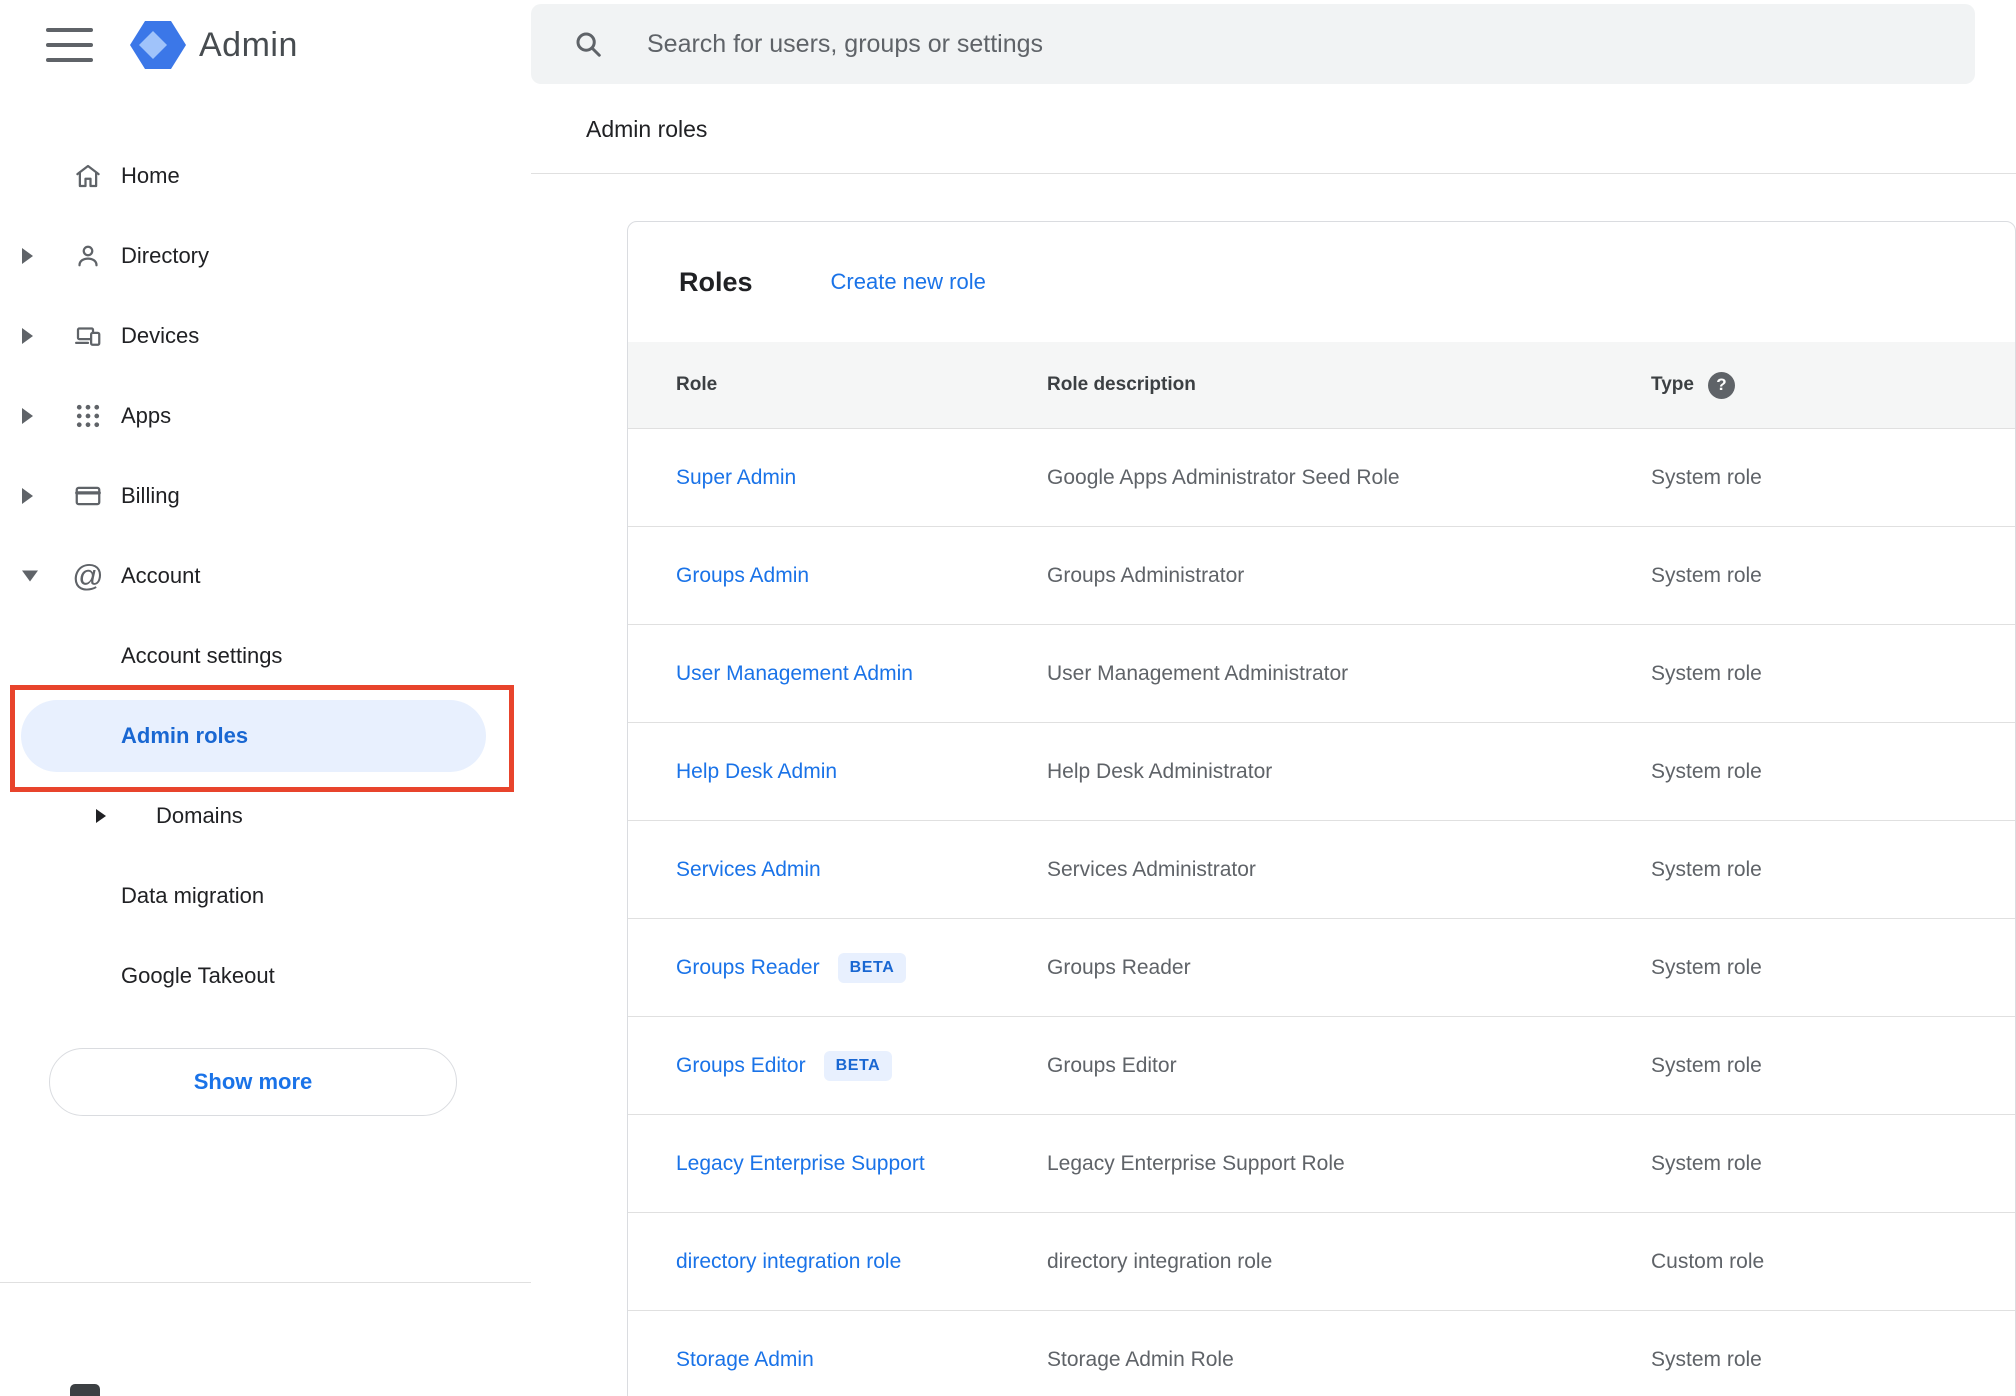 Image resolution: width=2016 pixels, height=1396 pixels. Describe the element at coordinates (1833, 385) in the screenshot. I see `column-header-type: Type` at that location.